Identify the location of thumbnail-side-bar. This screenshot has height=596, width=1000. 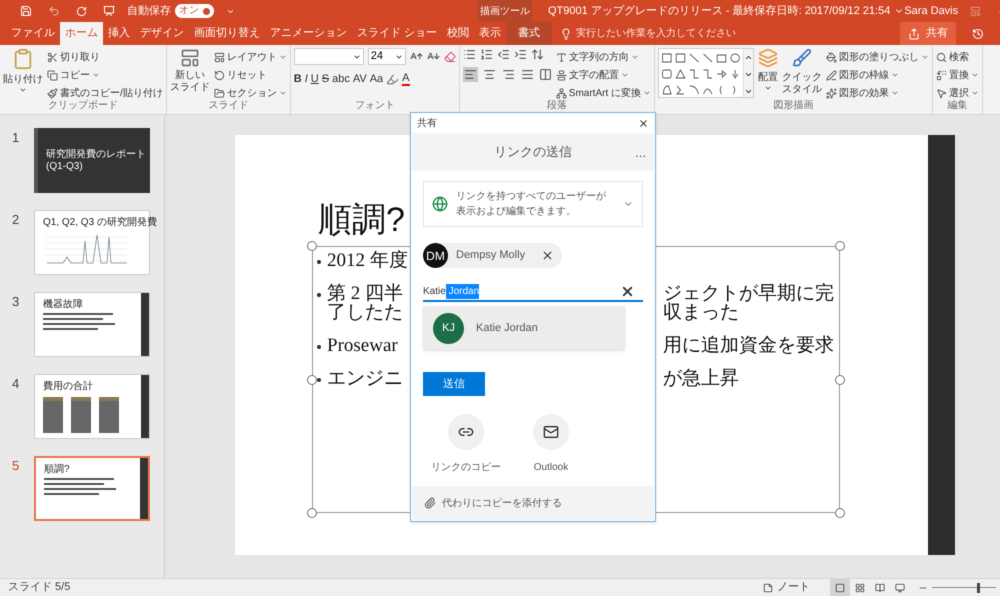
(144, 488).